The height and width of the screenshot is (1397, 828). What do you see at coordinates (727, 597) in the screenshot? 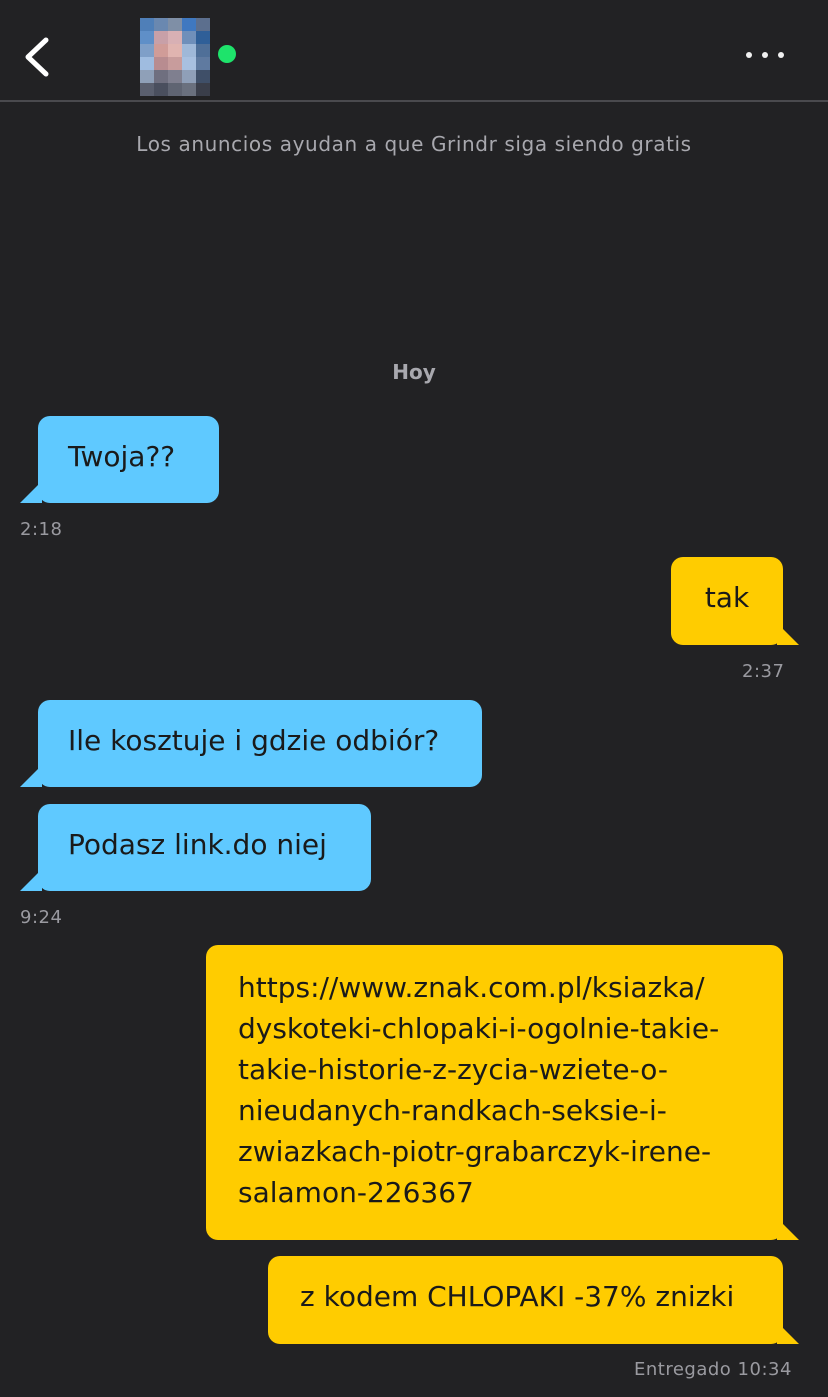
I see `message-text: tak` at bounding box center [727, 597].